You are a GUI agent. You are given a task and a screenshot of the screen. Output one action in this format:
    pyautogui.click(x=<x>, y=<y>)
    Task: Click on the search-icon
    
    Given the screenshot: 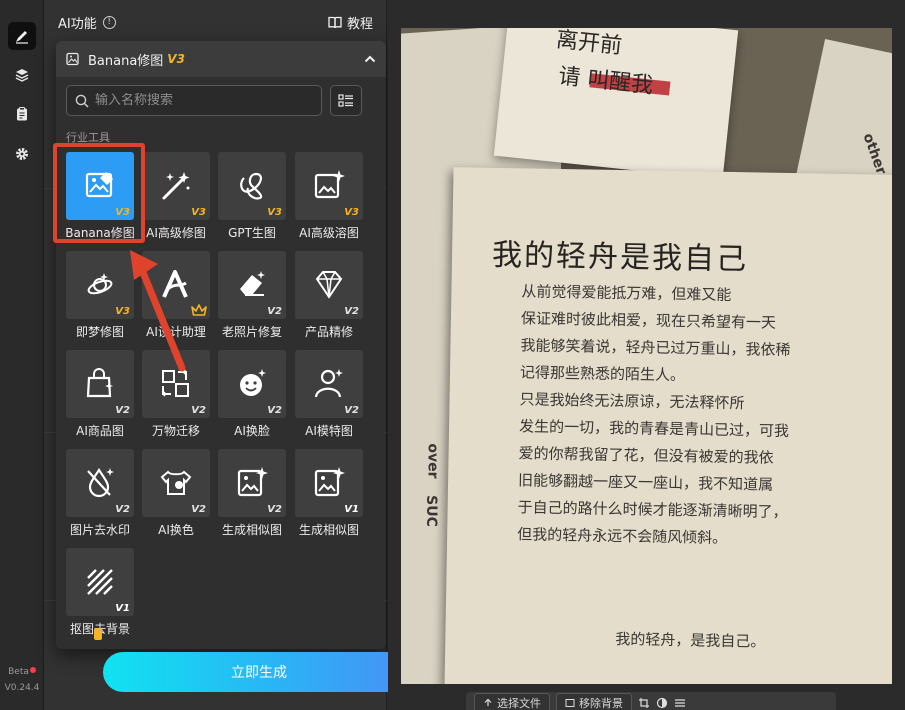 What is the action you would take?
    pyautogui.click(x=82, y=101)
    